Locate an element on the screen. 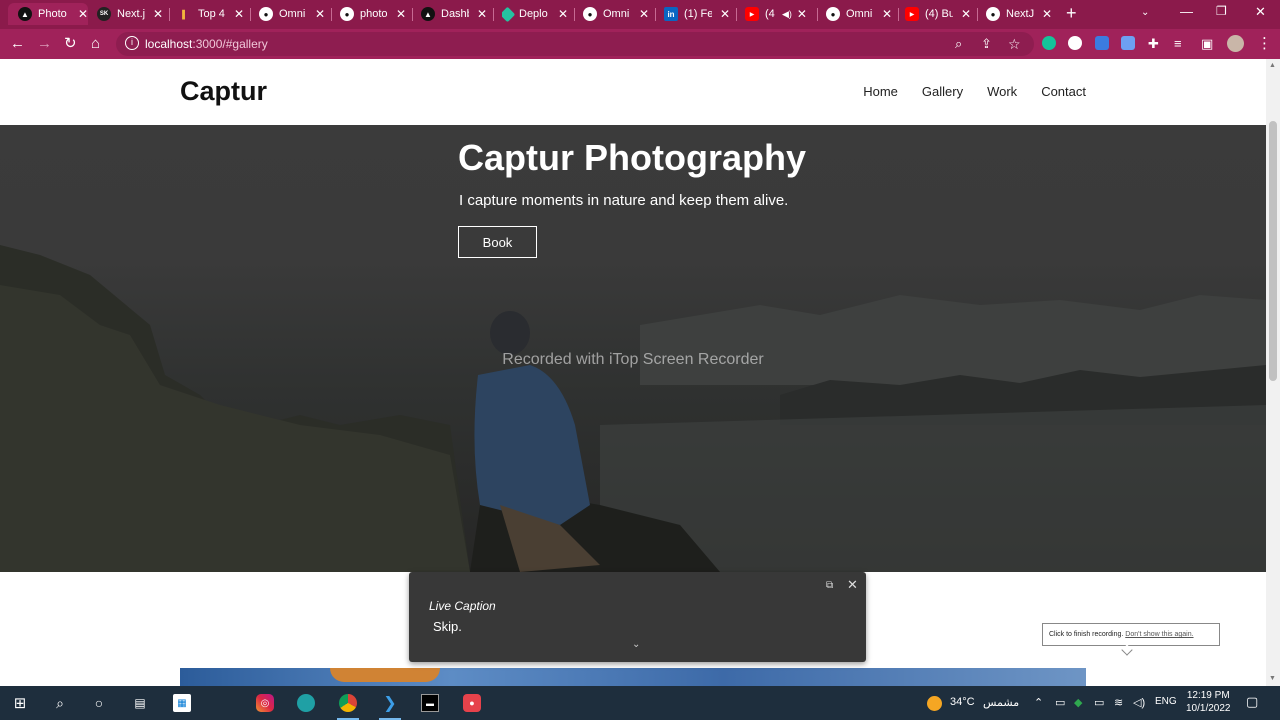 The width and height of the screenshot is (1280, 720). site-logo: Captur is located at coordinates (223, 91).